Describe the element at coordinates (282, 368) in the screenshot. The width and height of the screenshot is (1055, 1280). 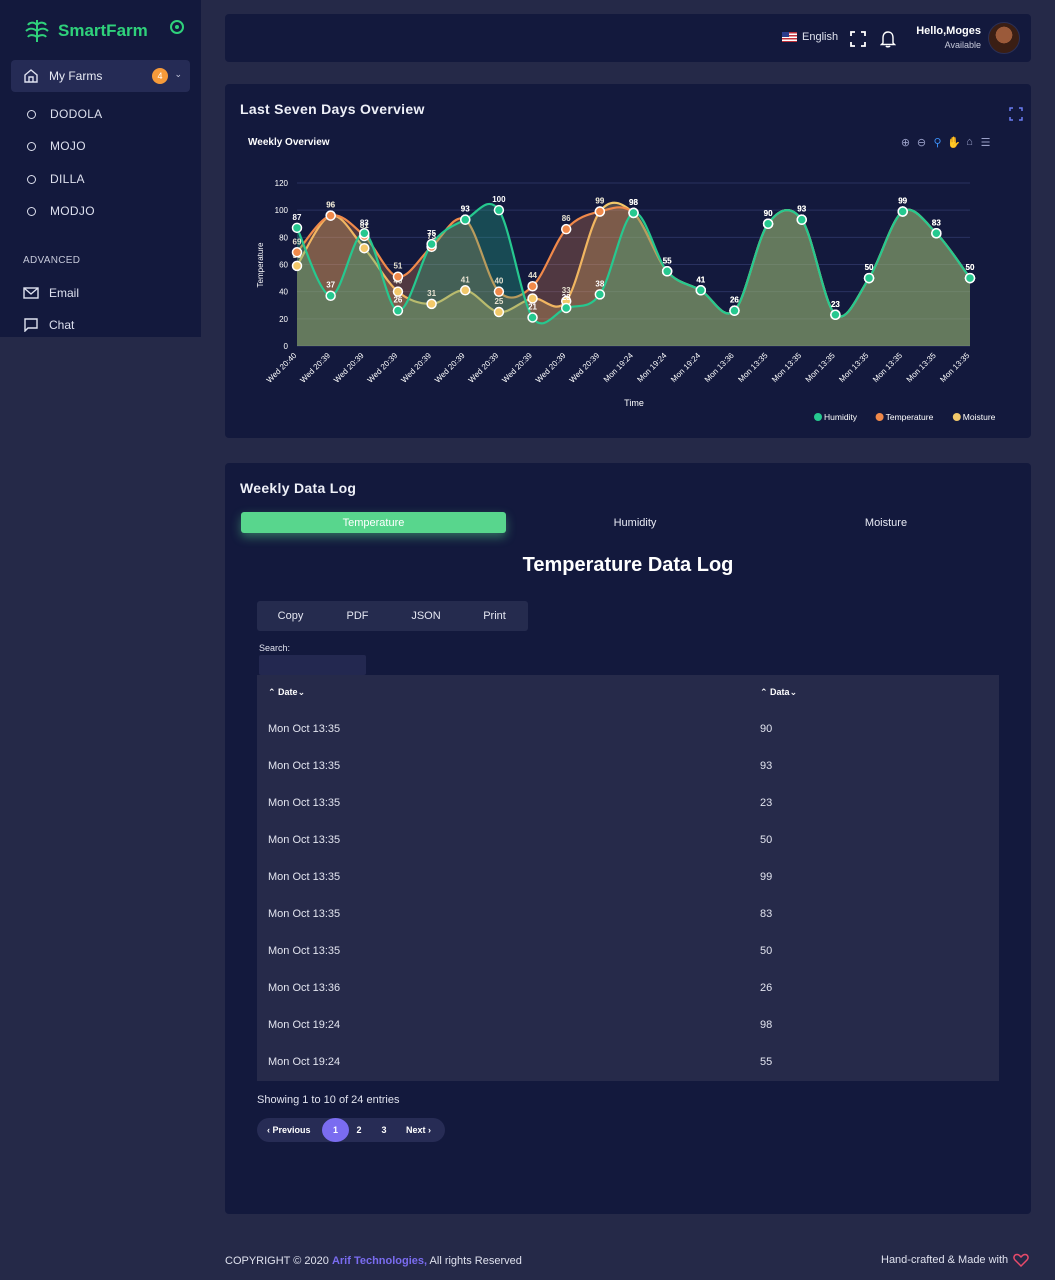
I see `x-tick-label: Wed 20:40` at that location.